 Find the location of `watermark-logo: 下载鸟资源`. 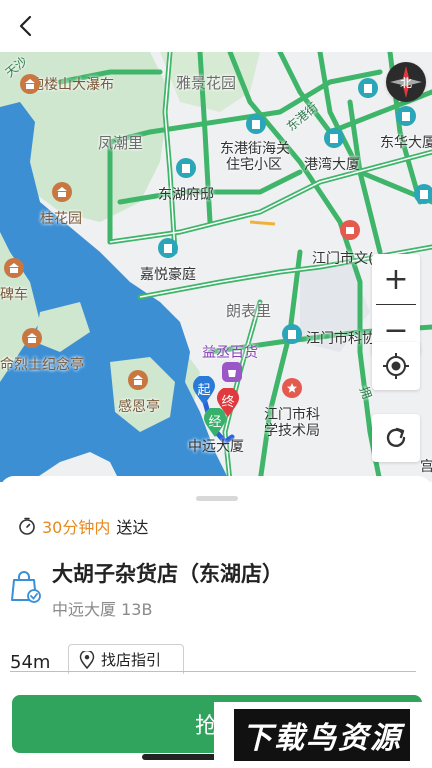

watermark-logo: 下载鸟资源 is located at coordinates (322, 735).